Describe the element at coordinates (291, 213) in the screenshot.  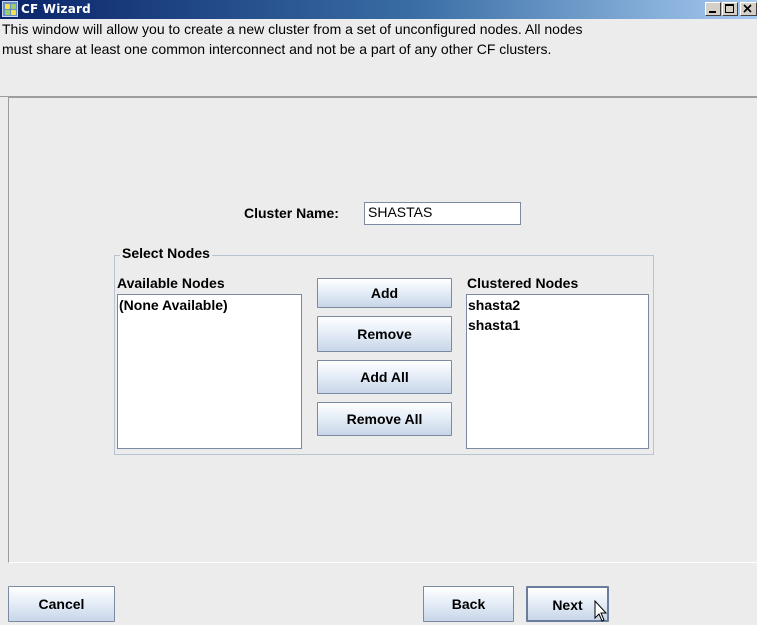
I see `cluster-name-label: Cluster Name:` at that location.